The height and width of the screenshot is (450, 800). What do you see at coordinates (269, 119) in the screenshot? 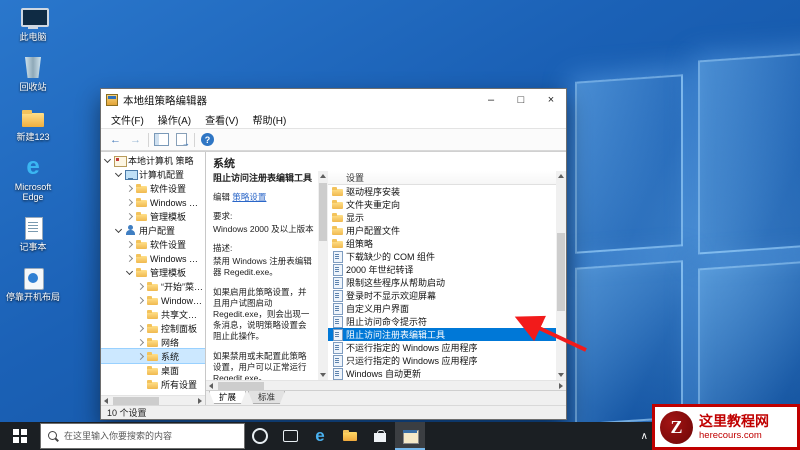
I see `menu-item: 帮助(H)` at bounding box center [269, 119].